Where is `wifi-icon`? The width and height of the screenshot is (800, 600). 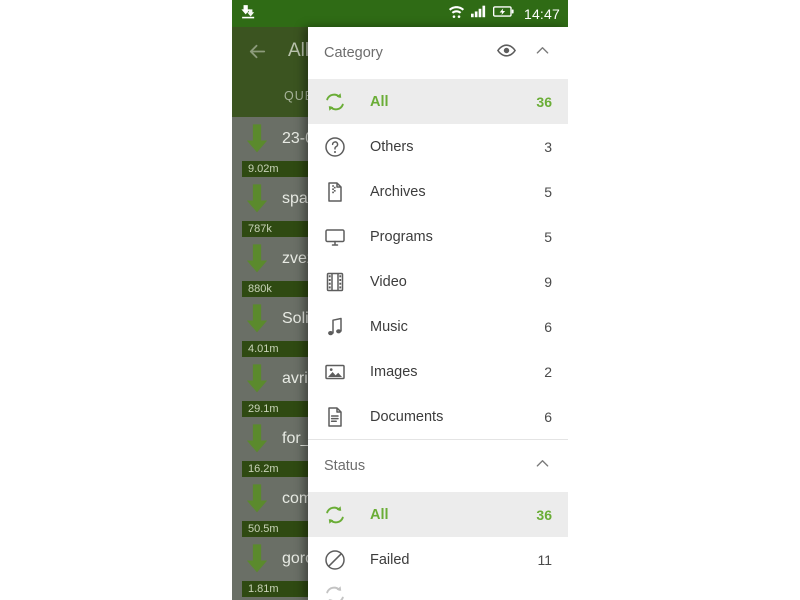 wifi-icon is located at coordinates (456, 14).